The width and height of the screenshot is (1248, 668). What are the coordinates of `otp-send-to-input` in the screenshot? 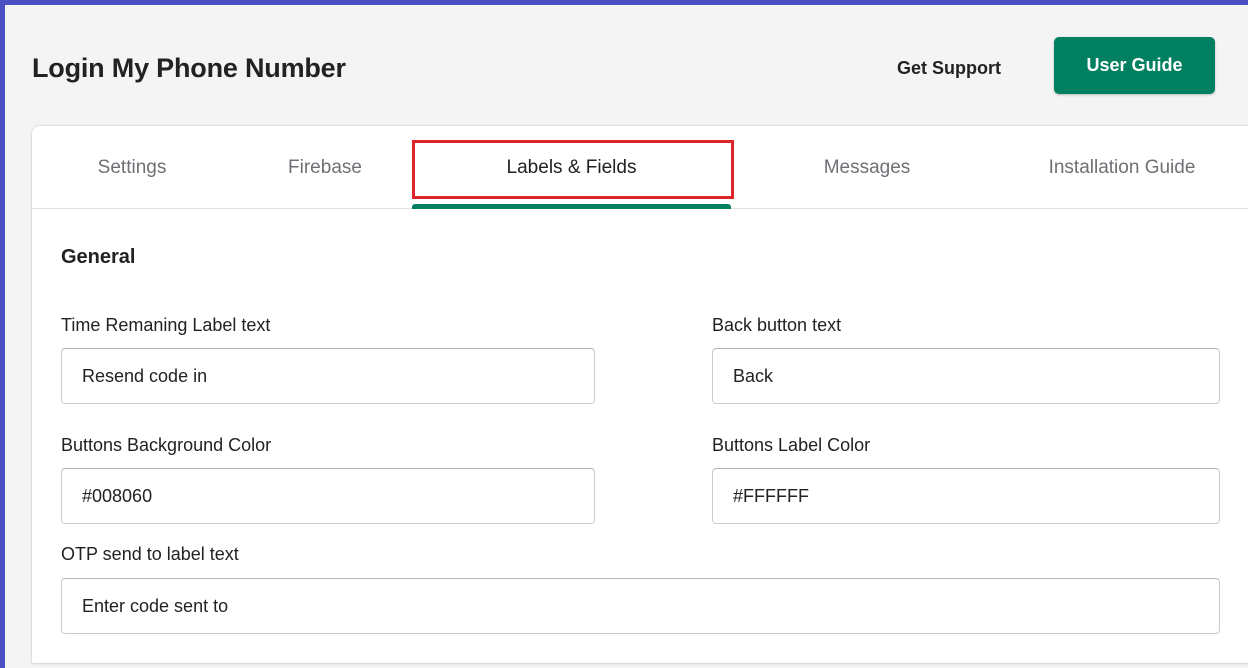 It's located at (640, 606).